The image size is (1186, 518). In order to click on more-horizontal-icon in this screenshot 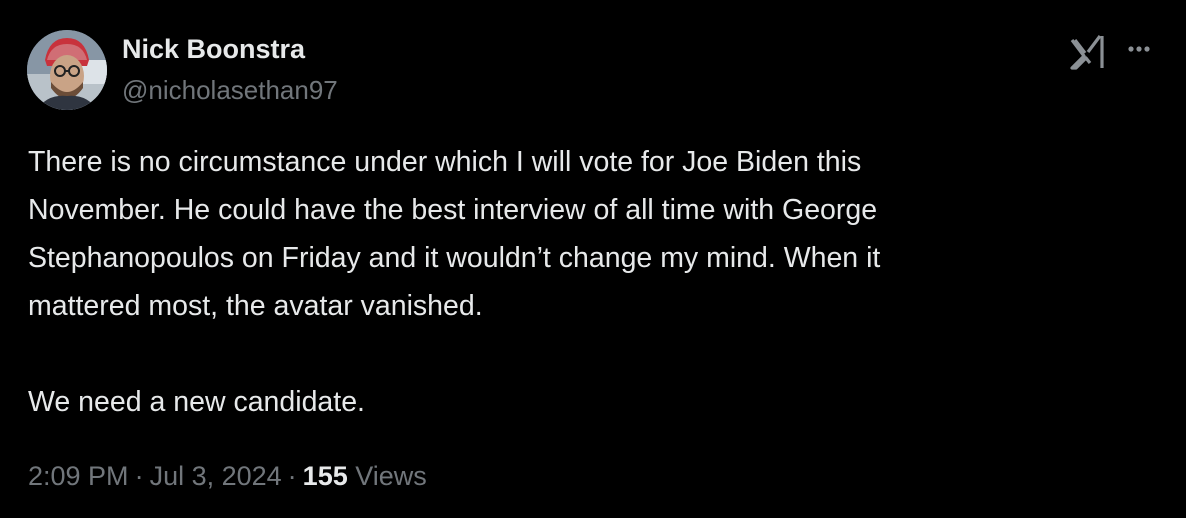, I will do `click(1139, 49)`.